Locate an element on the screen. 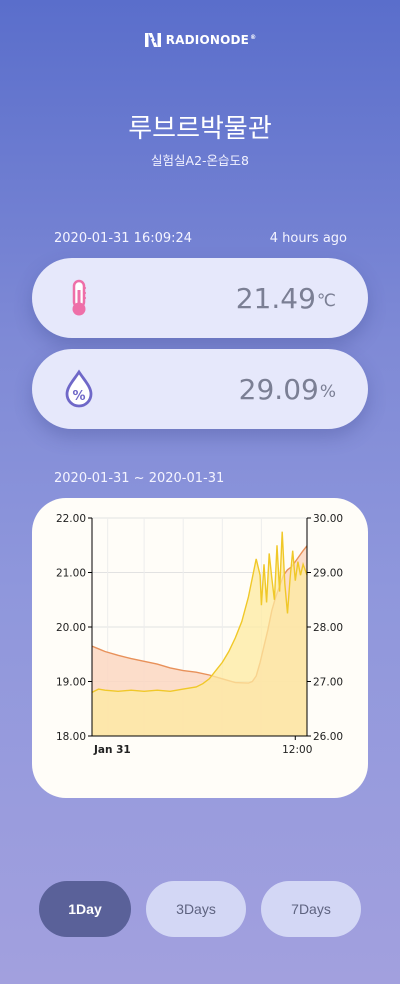 The height and width of the screenshot is (984, 400). page-subtitle: 실험실A2-온습도8 is located at coordinates (200, 160).